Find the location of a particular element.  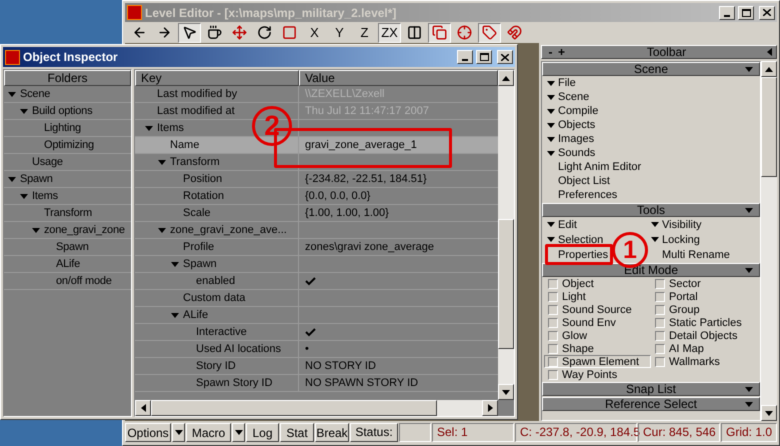

panel-header-button: - is located at coordinates (550, 52).